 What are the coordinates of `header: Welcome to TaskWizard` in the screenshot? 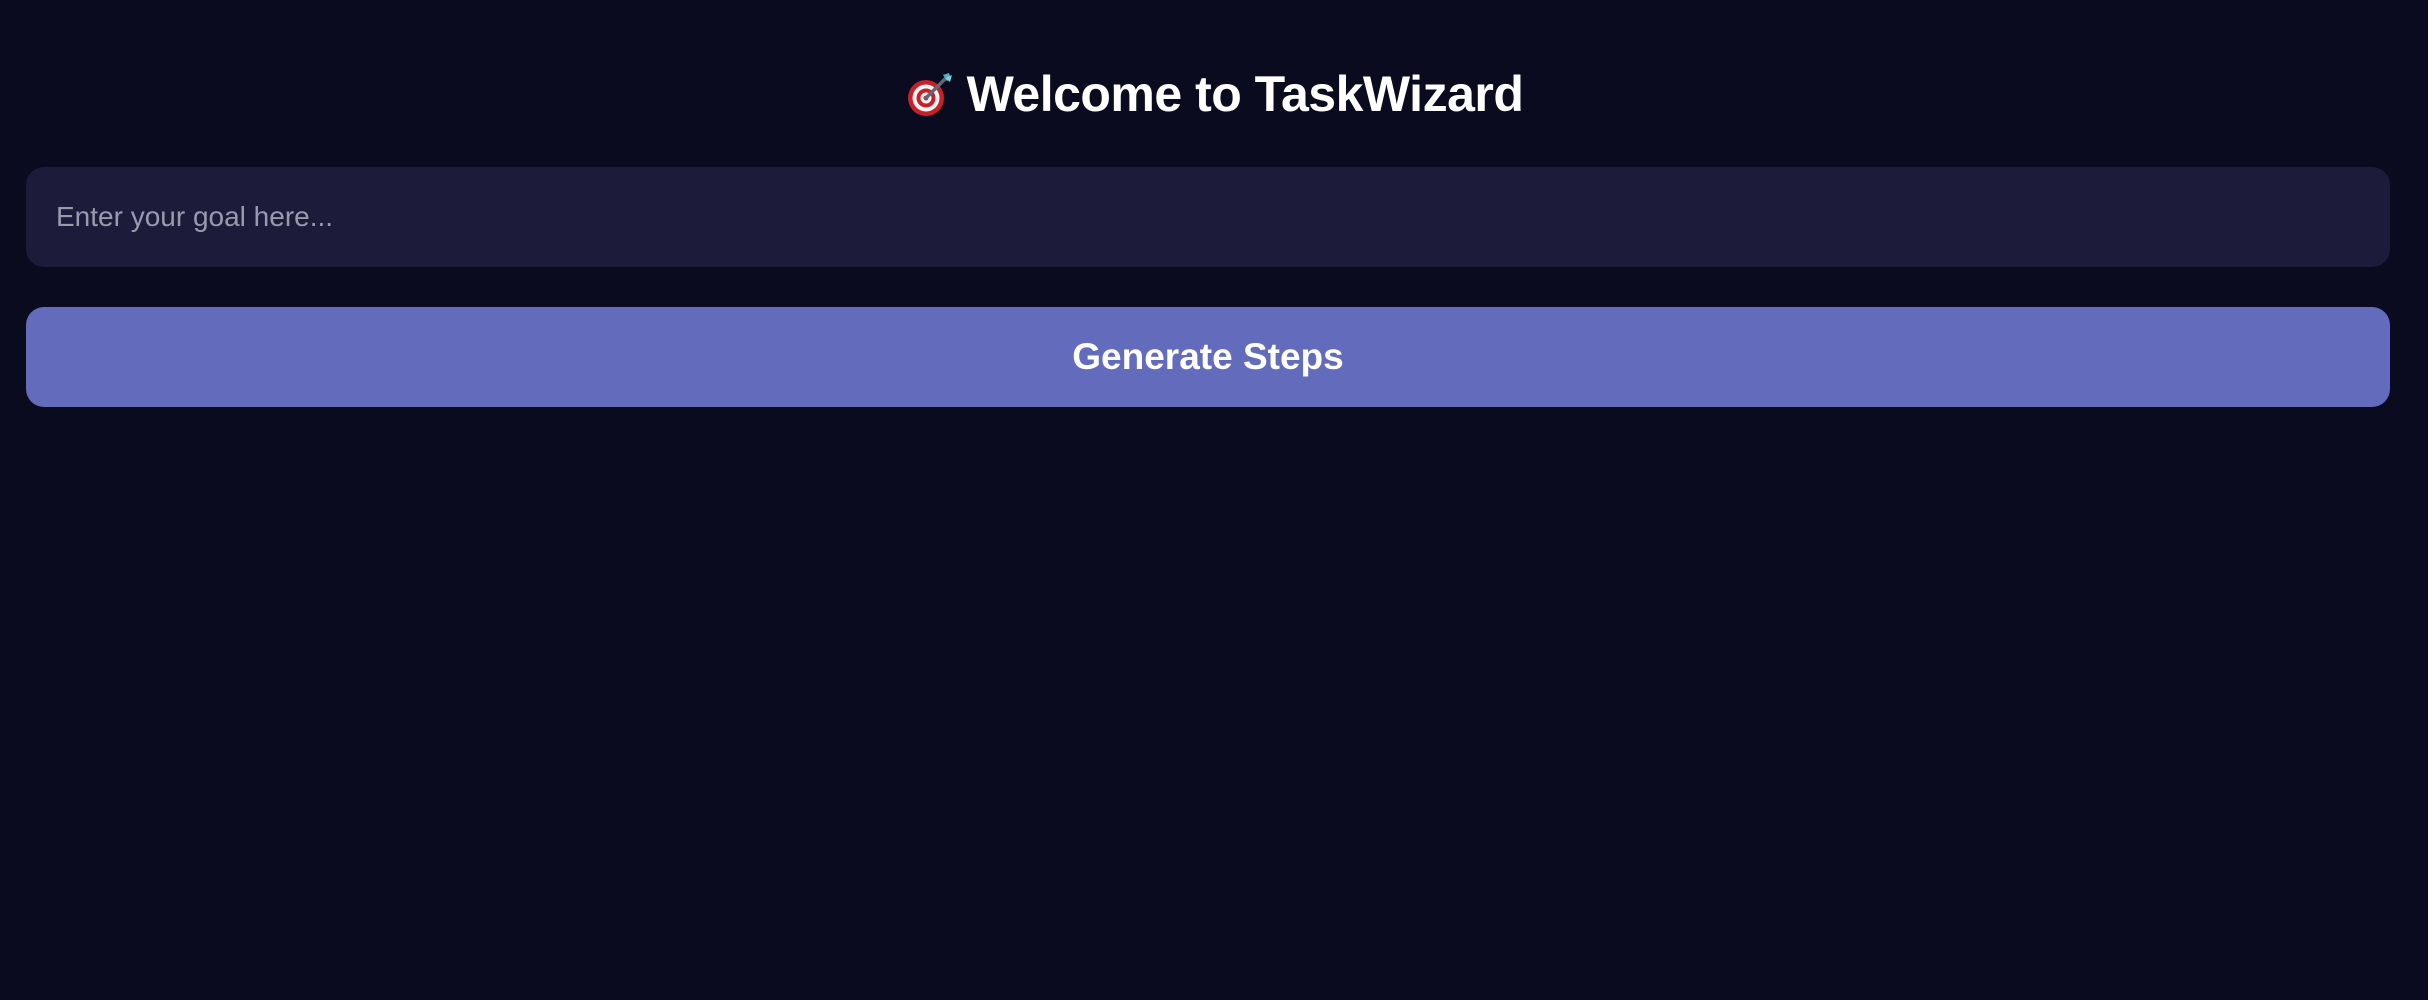 It's located at (1214, 94).